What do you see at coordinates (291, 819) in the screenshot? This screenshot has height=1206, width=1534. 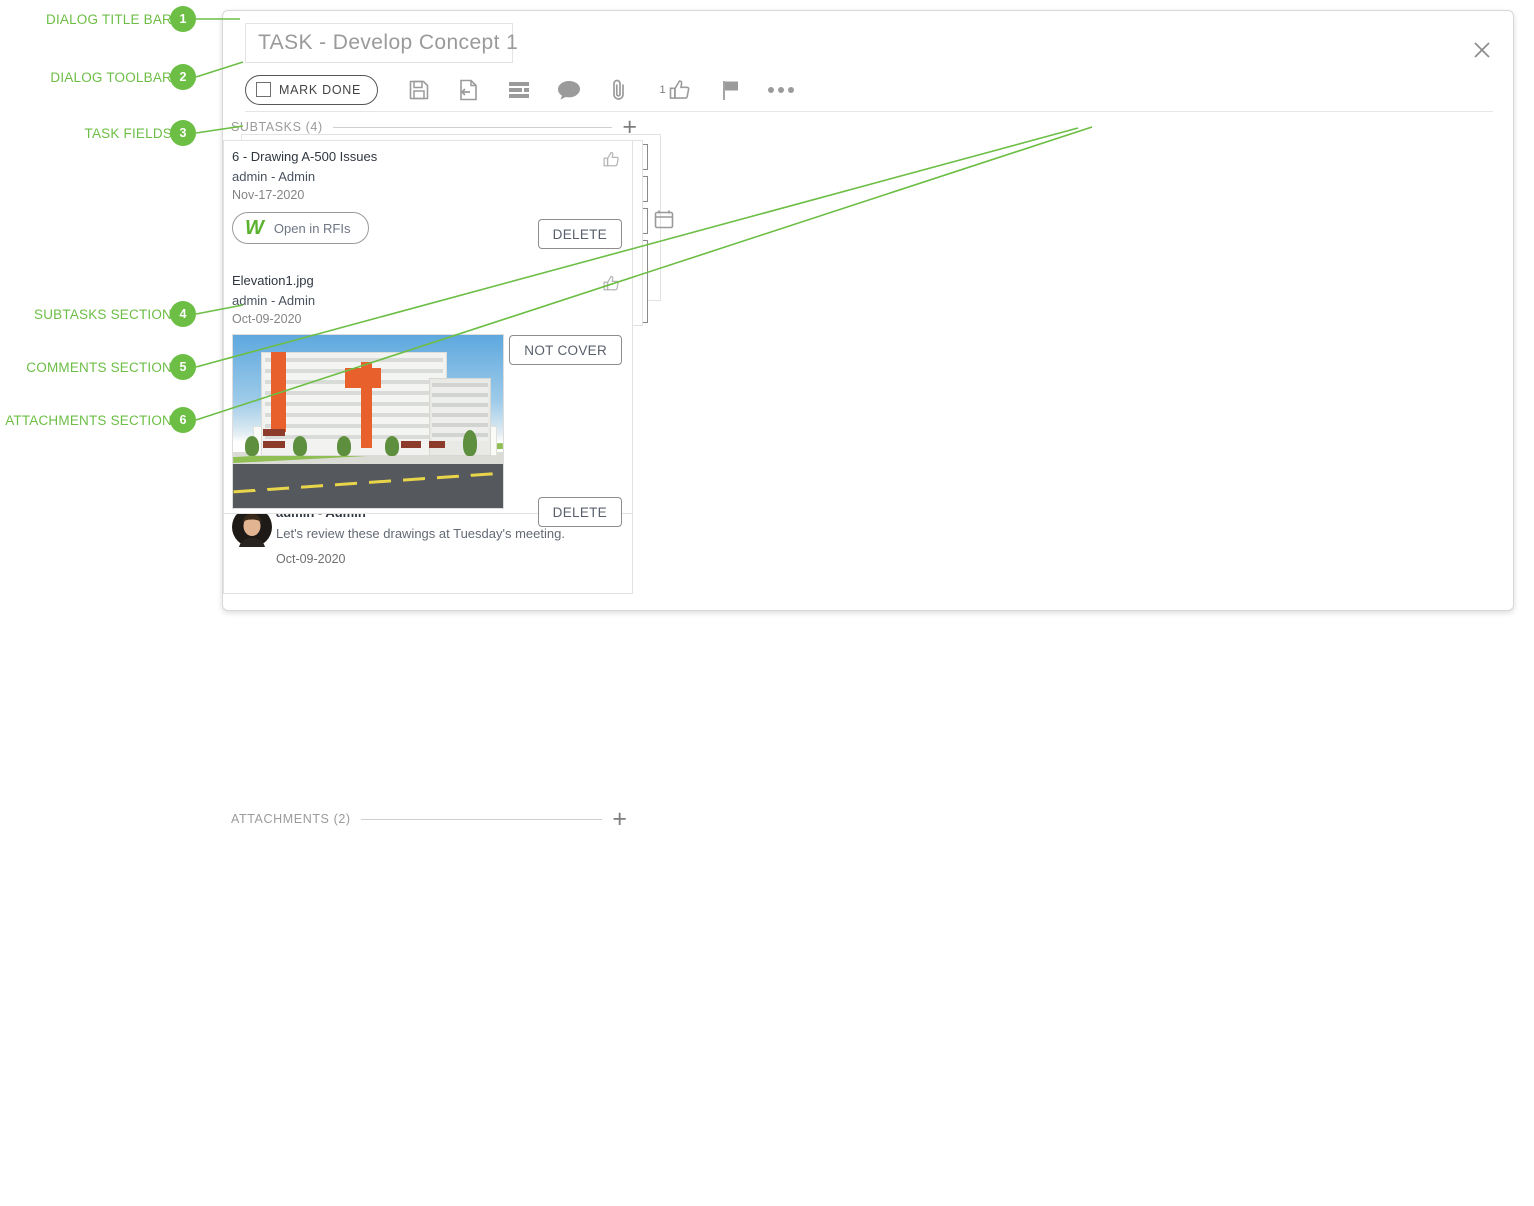 I see `attachments-title: ATTACHMENTS (2)` at bounding box center [291, 819].